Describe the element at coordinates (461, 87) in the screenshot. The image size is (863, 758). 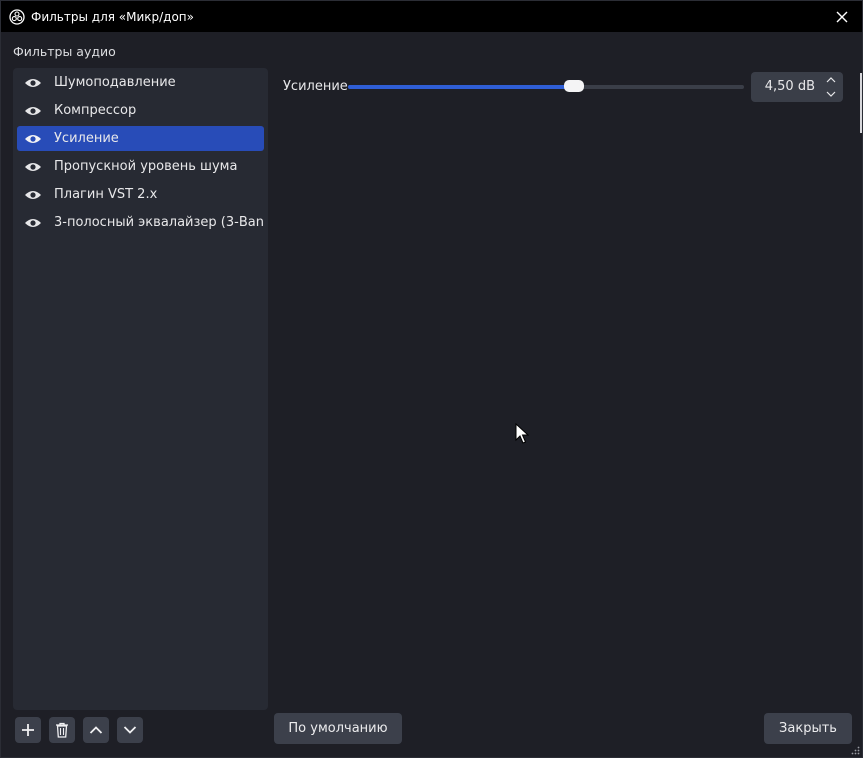
I see `gain-slider-fill` at that location.